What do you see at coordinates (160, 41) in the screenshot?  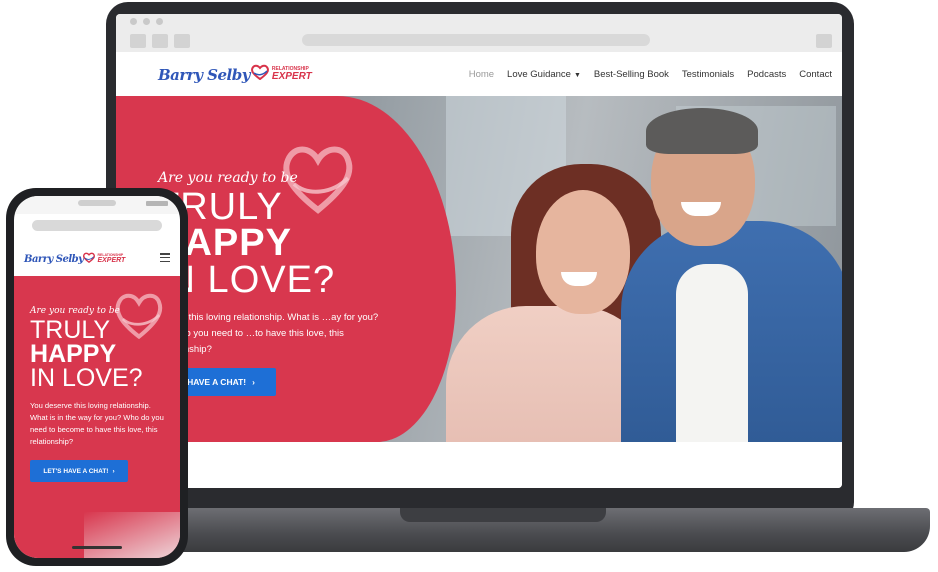 I see `forward-button` at bounding box center [160, 41].